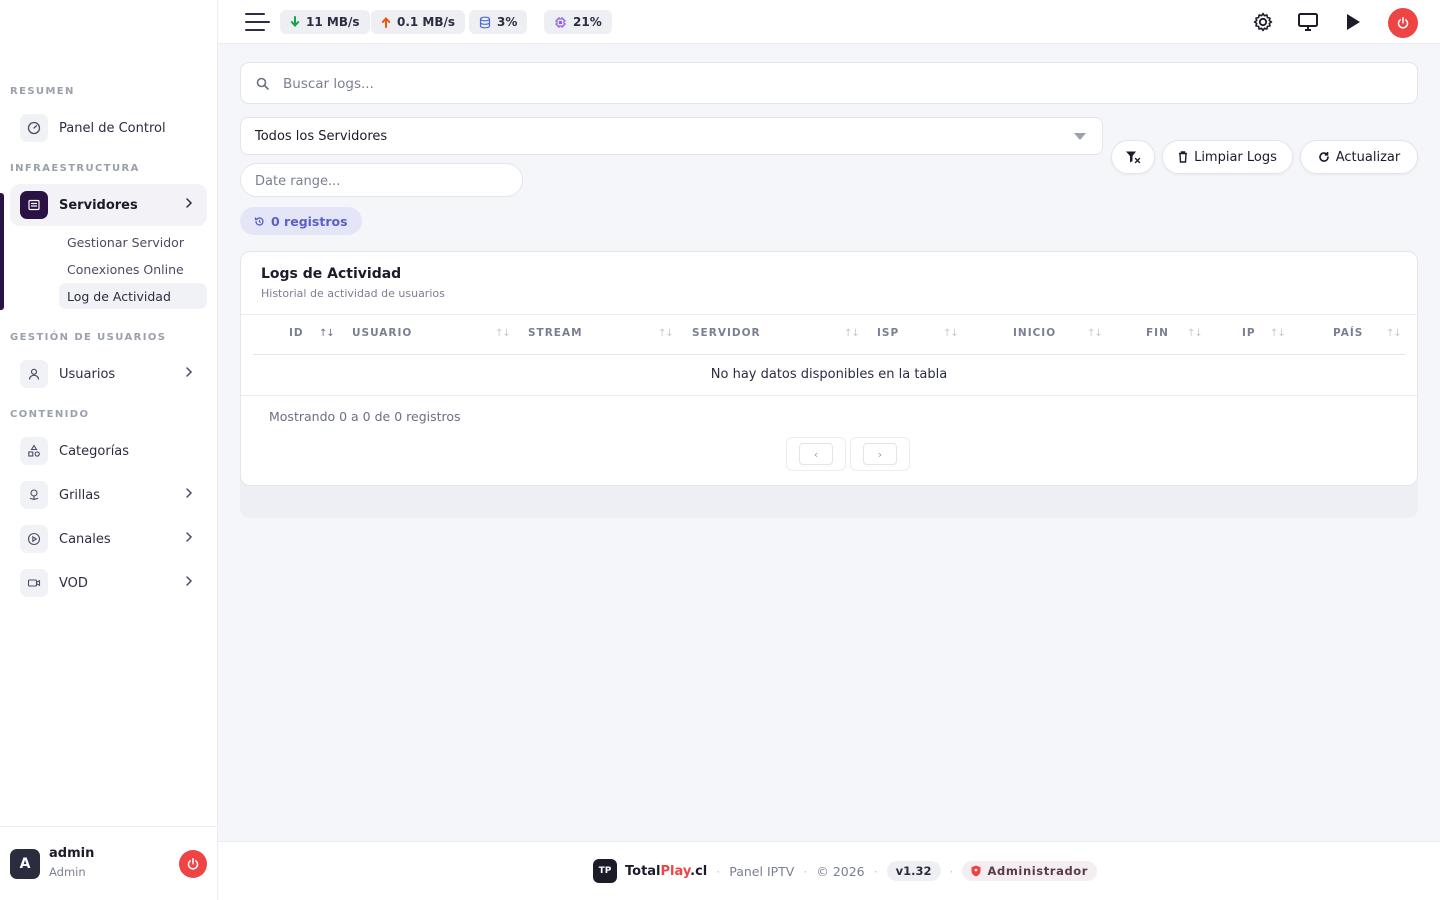 Image resolution: width=1440 pixels, height=900 pixels. I want to click on disk-usage-value: 3%, so click(507, 22).